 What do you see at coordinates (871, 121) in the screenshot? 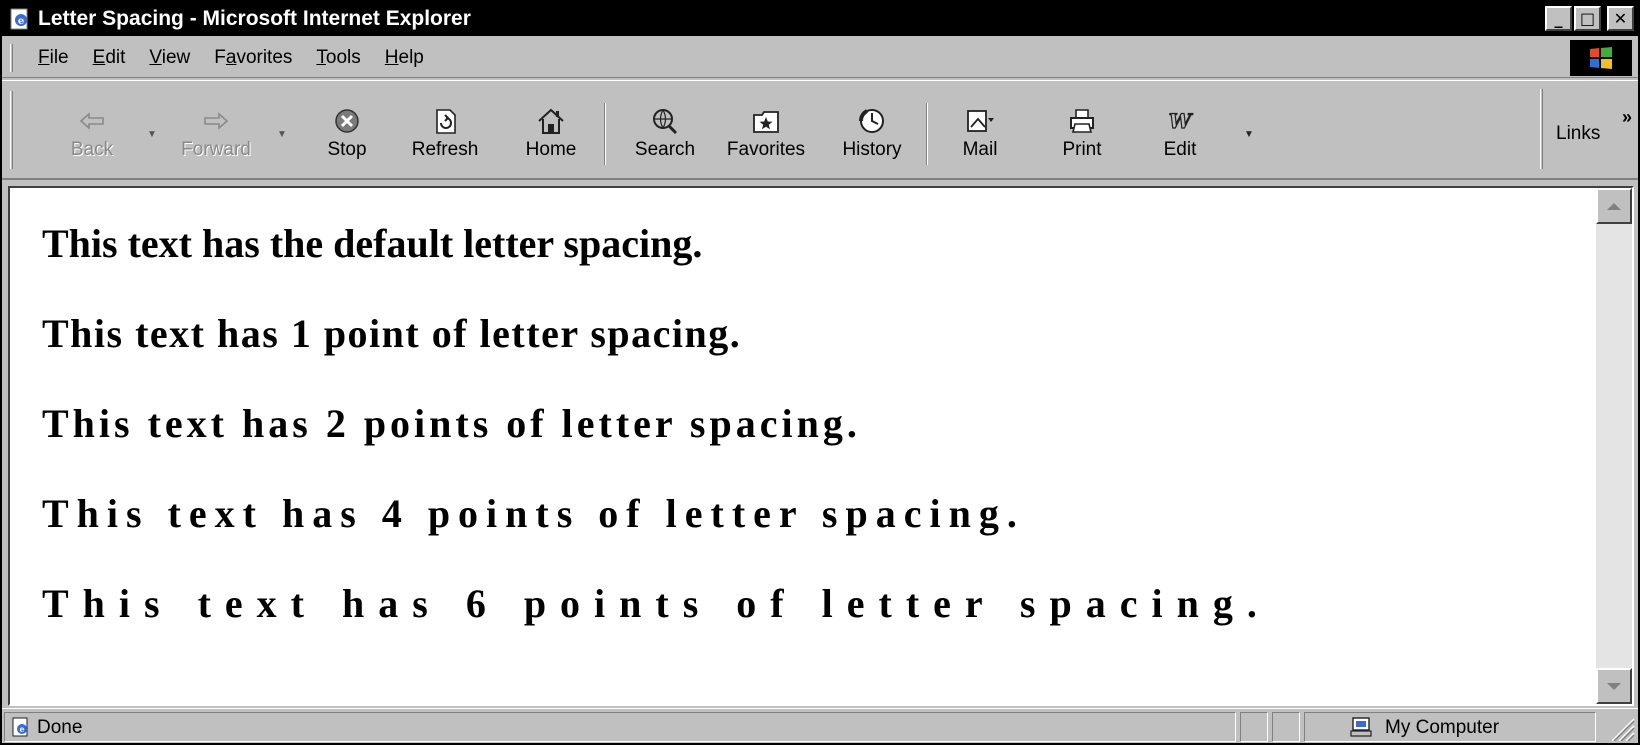
I see `history-icon` at bounding box center [871, 121].